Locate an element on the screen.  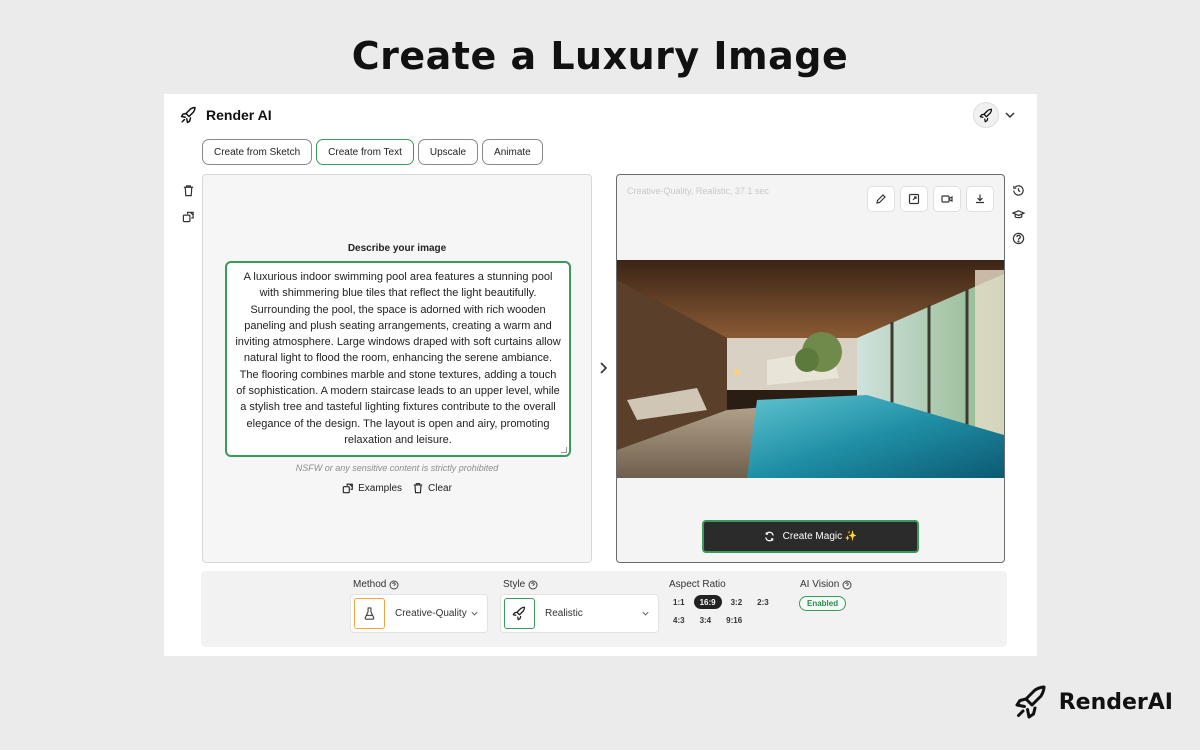
clear-button: Clear is located at coordinates (432, 488).